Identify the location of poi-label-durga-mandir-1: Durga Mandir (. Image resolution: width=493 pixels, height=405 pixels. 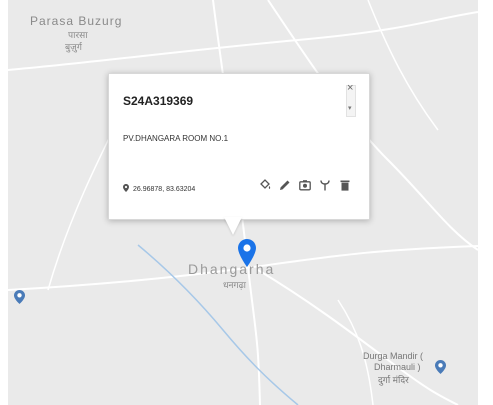
(393, 356).